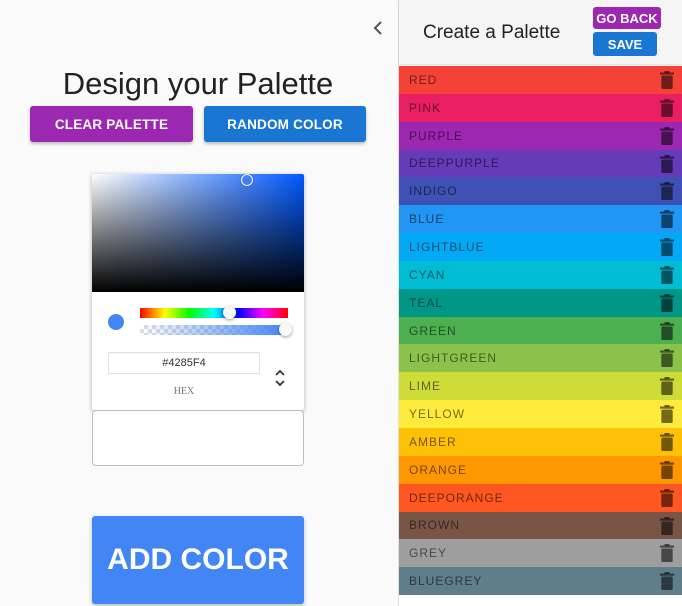  What do you see at coordinates (438, 469) in the screenshot?
I see `palette-color-name: ORANGE` at bounding box center [438, 469].